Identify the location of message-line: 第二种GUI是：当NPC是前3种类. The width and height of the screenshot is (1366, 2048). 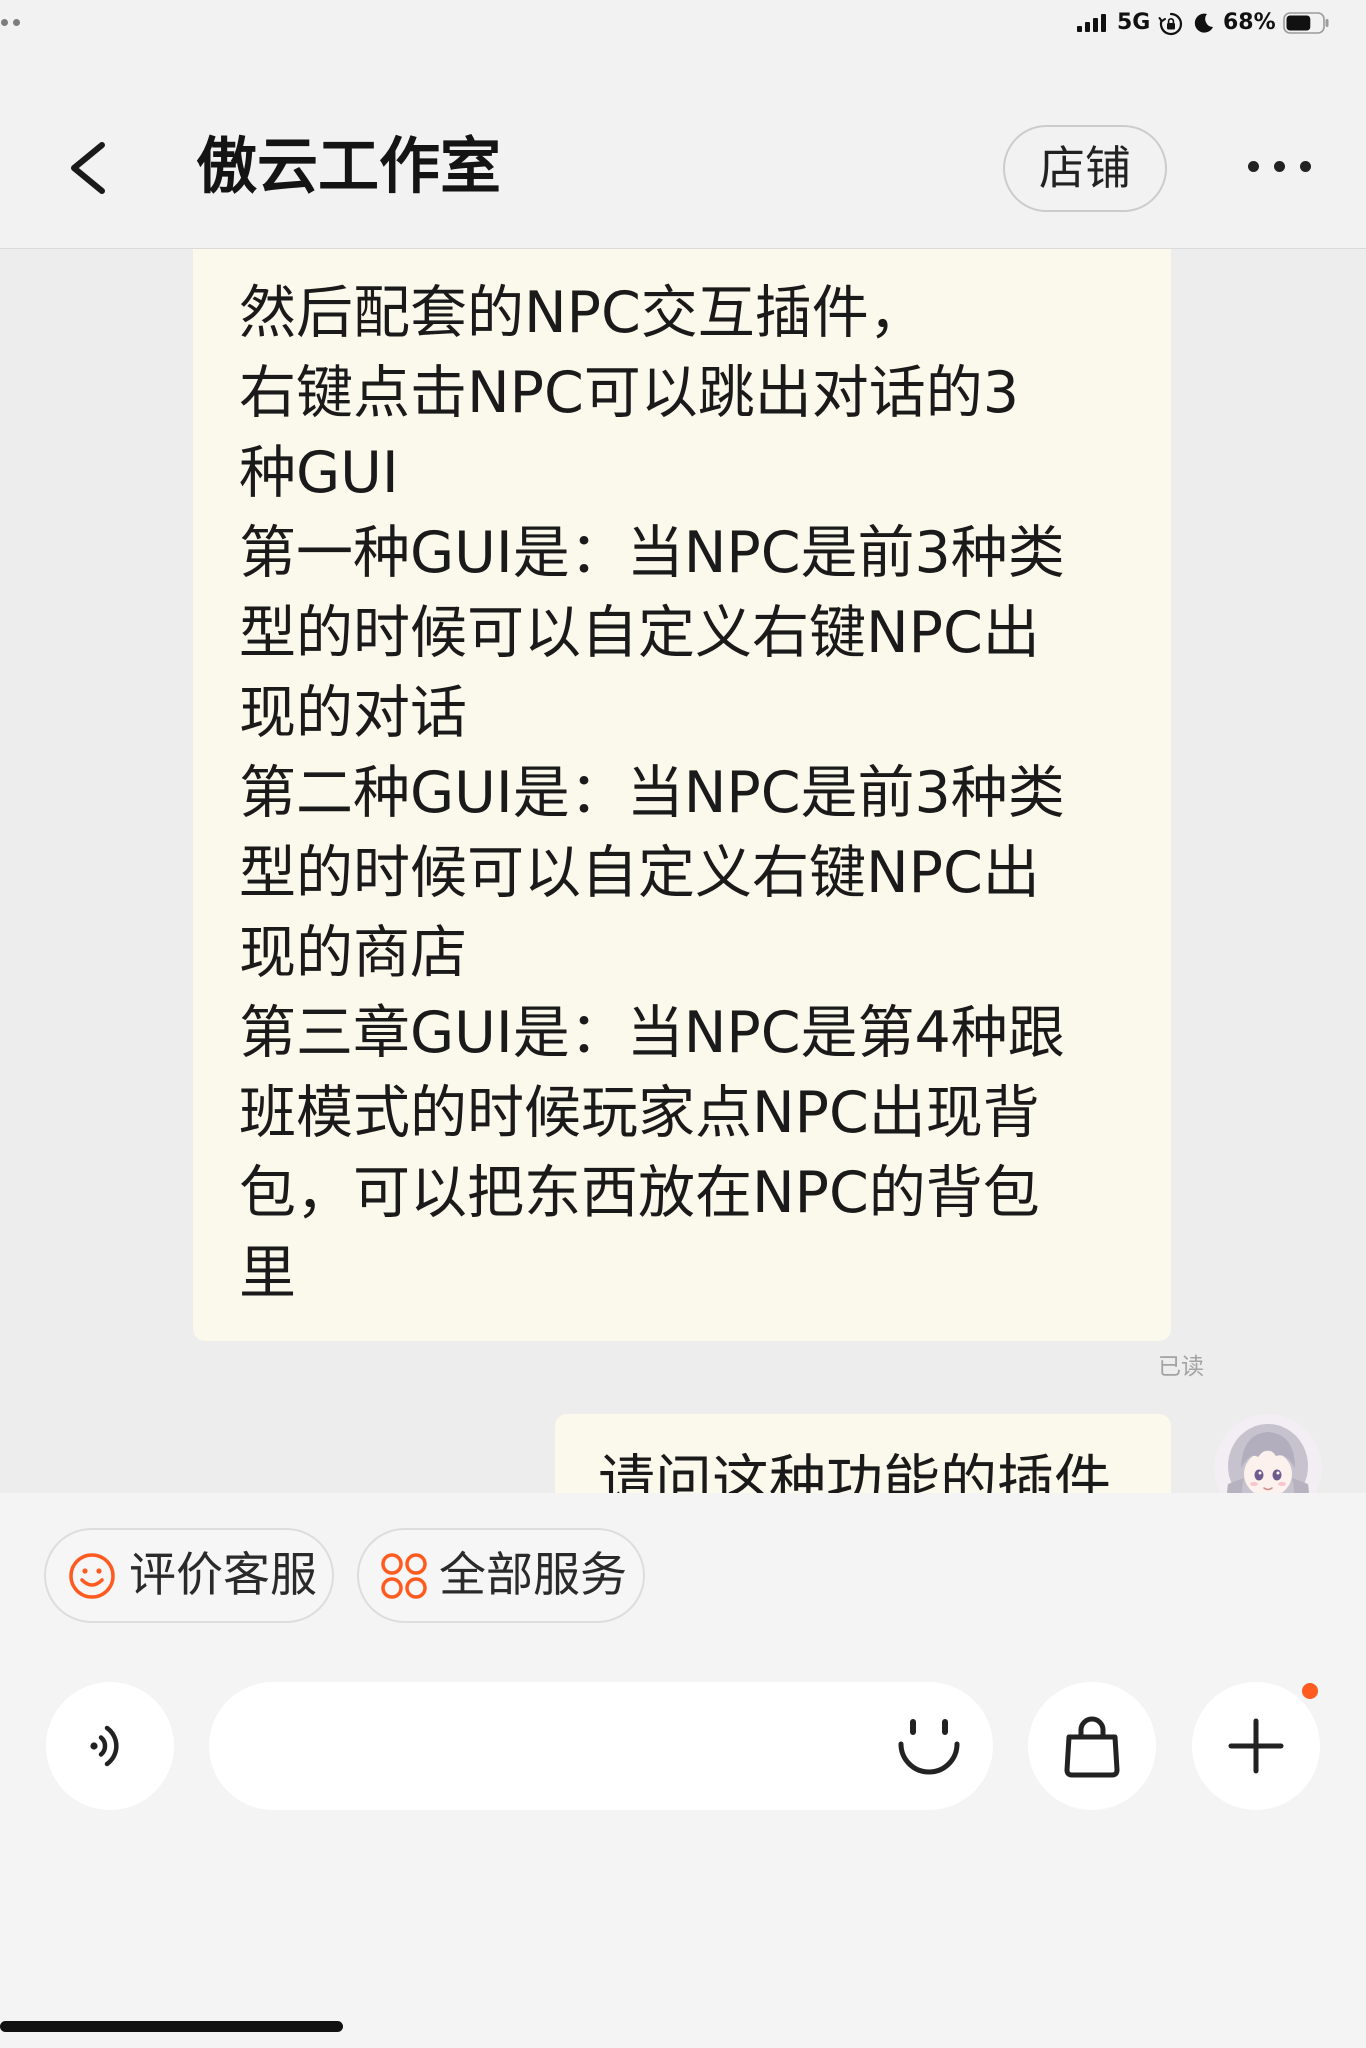
(652, 793).